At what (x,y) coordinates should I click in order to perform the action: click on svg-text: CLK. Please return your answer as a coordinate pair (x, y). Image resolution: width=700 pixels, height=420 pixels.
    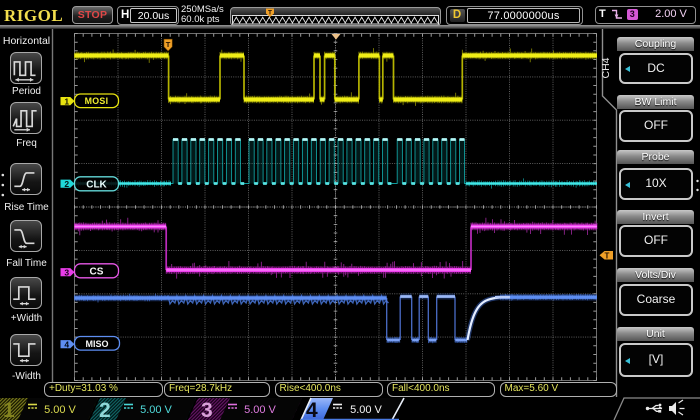
    Looking at the image, I should click on (96, 184).